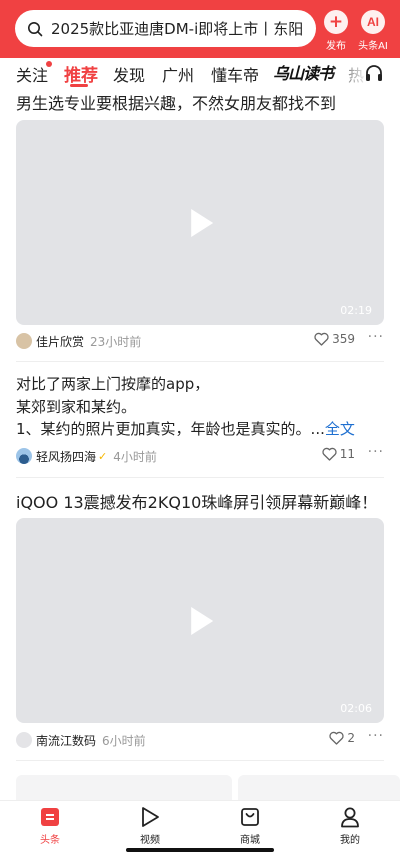 The width and height of the screenshot is (400, 859). I want to click on ai-icon: AI, so click(373, 22).